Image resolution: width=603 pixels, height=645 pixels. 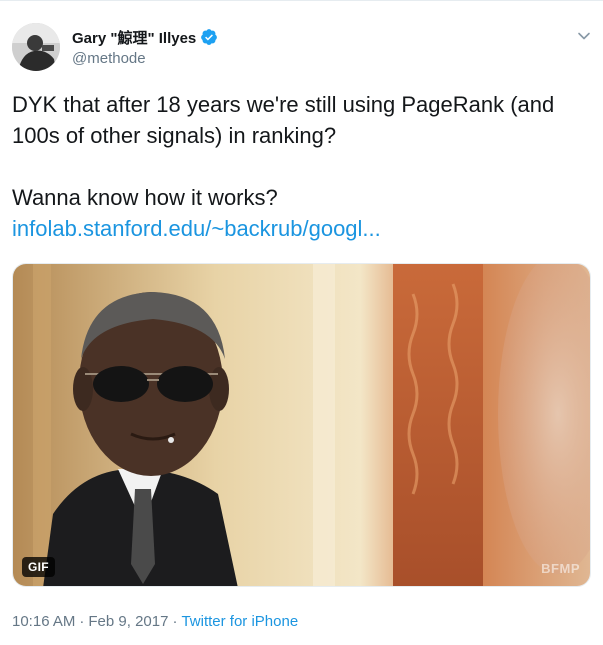 What do you see at coordinates (209, 37) in the screenshot?
I see `verified-badge-icon` at bounding box center [209, 37].